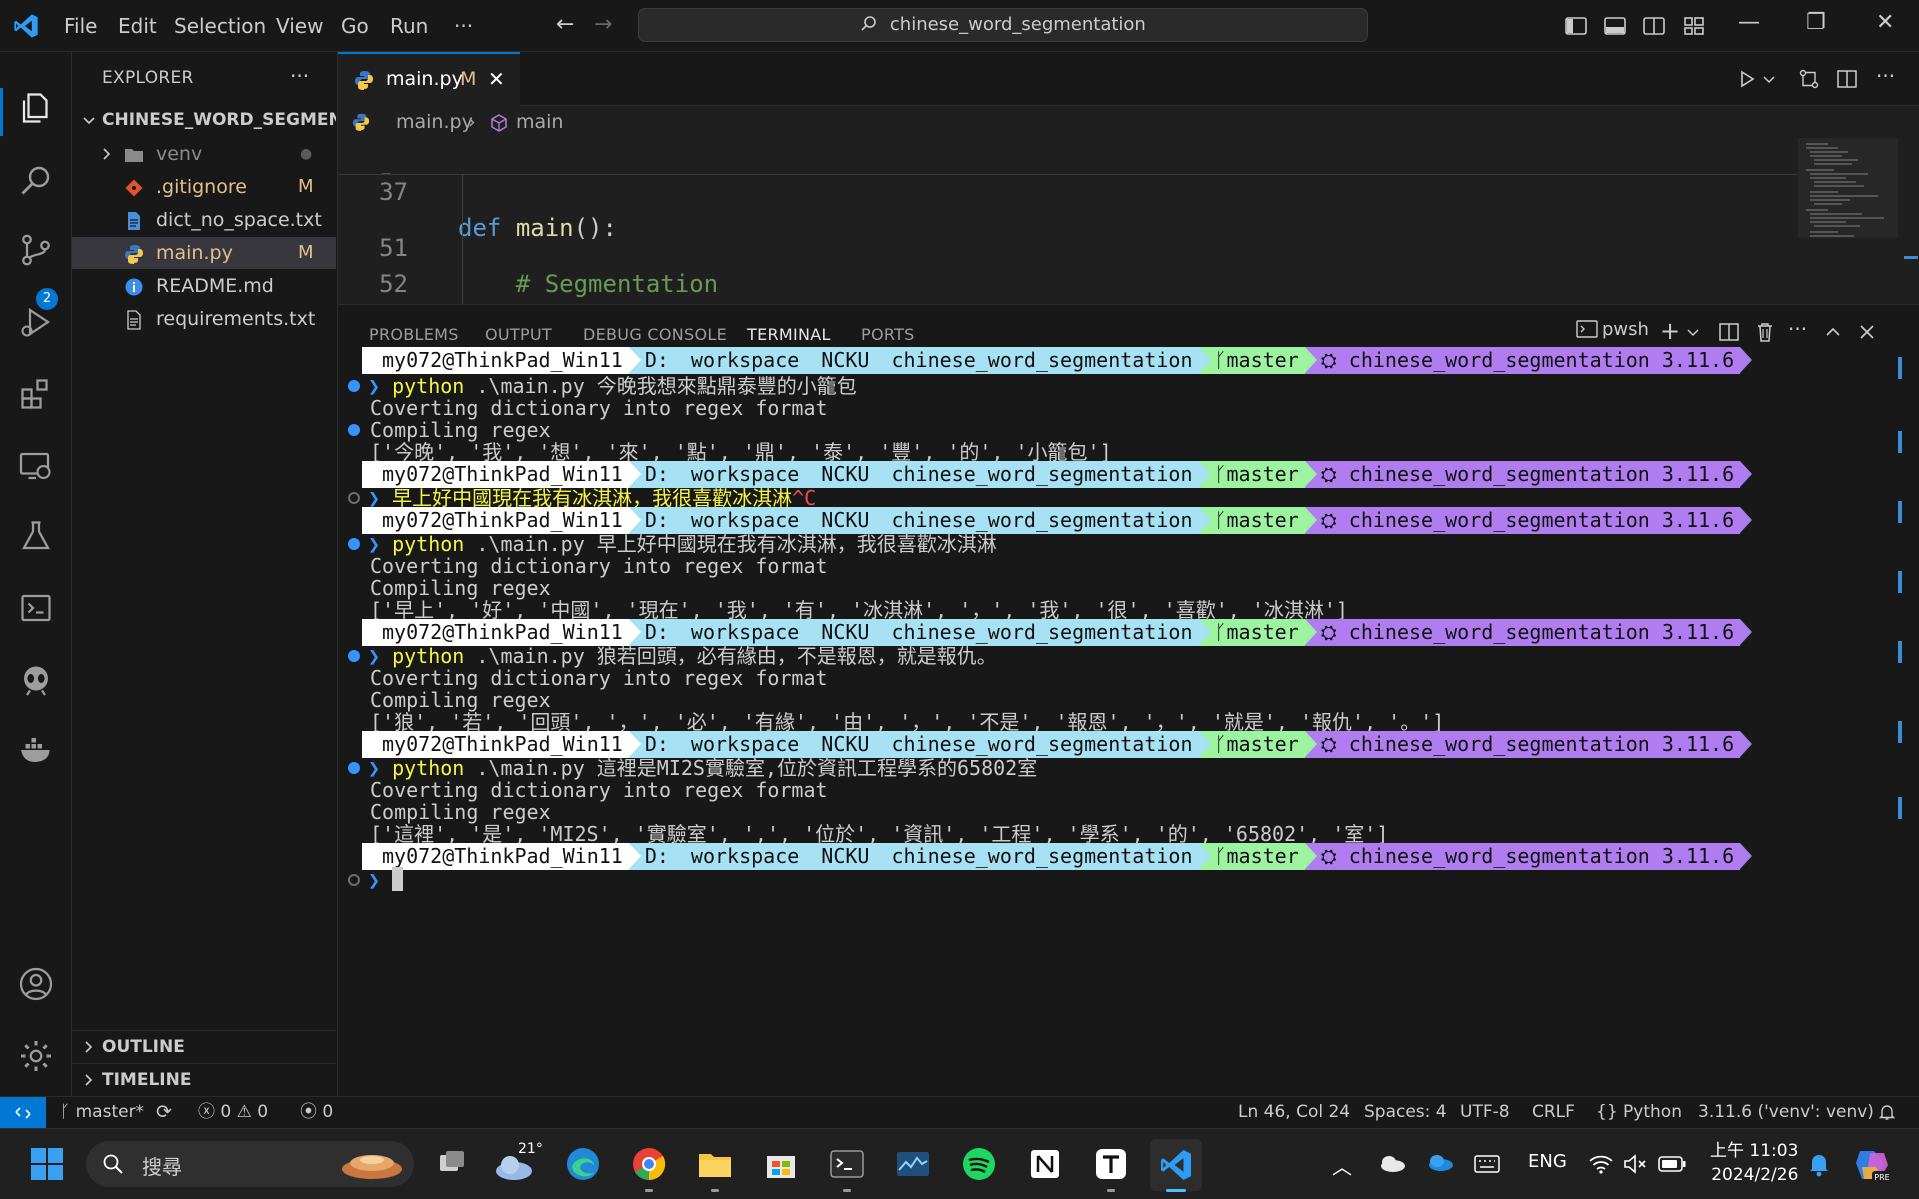 This screenshot has width=1919, height=1199. I want to click on end-of-line: CRLF, so click(1553, 1112).